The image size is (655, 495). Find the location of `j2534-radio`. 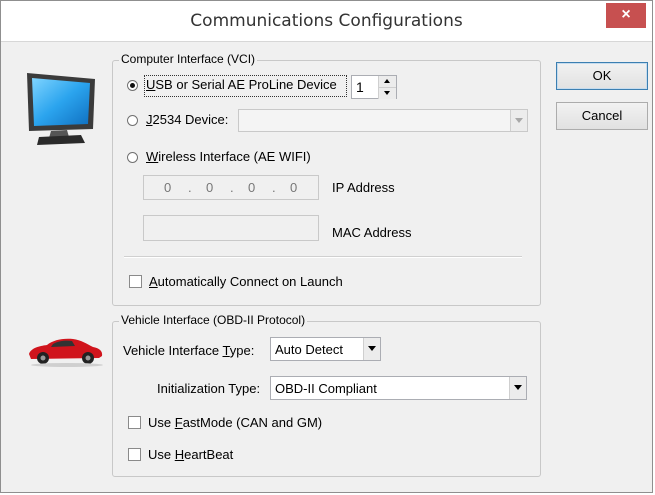

j2534-radio is located at coordinates (132, 120).